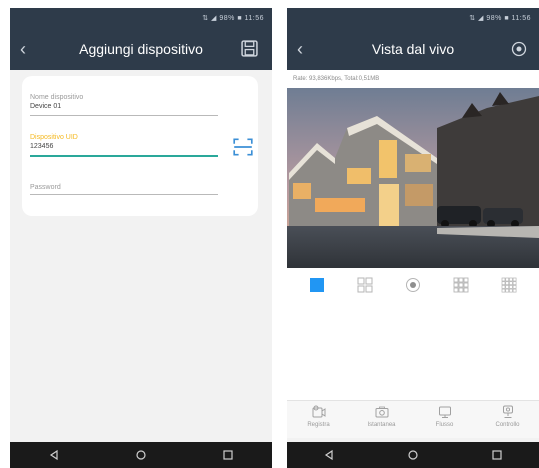 The width and height of the screenshot is (539, 468). Describe the element at coordinates (249, 48) in the screenshot. I see `save-icon` at that location.